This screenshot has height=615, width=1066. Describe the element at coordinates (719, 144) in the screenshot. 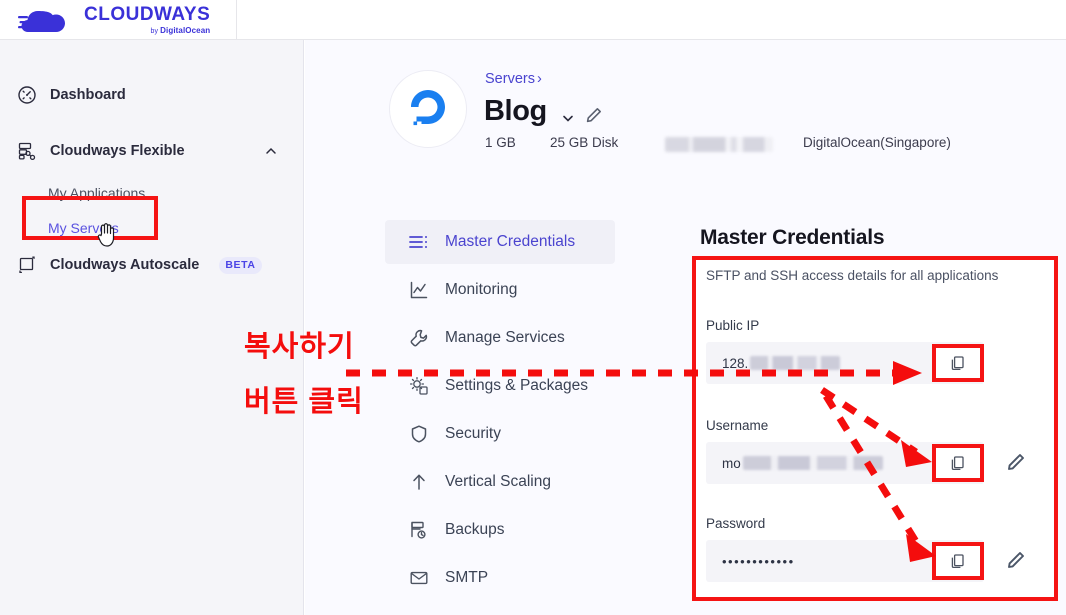

I see `meta-ip-masked` at that location.